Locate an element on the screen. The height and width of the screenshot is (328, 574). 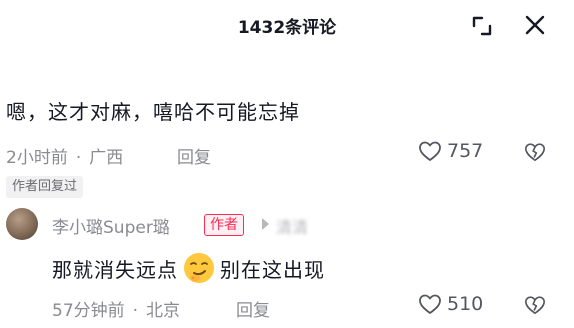
reply-like-button: 510 is located at coordinates (450, 304).